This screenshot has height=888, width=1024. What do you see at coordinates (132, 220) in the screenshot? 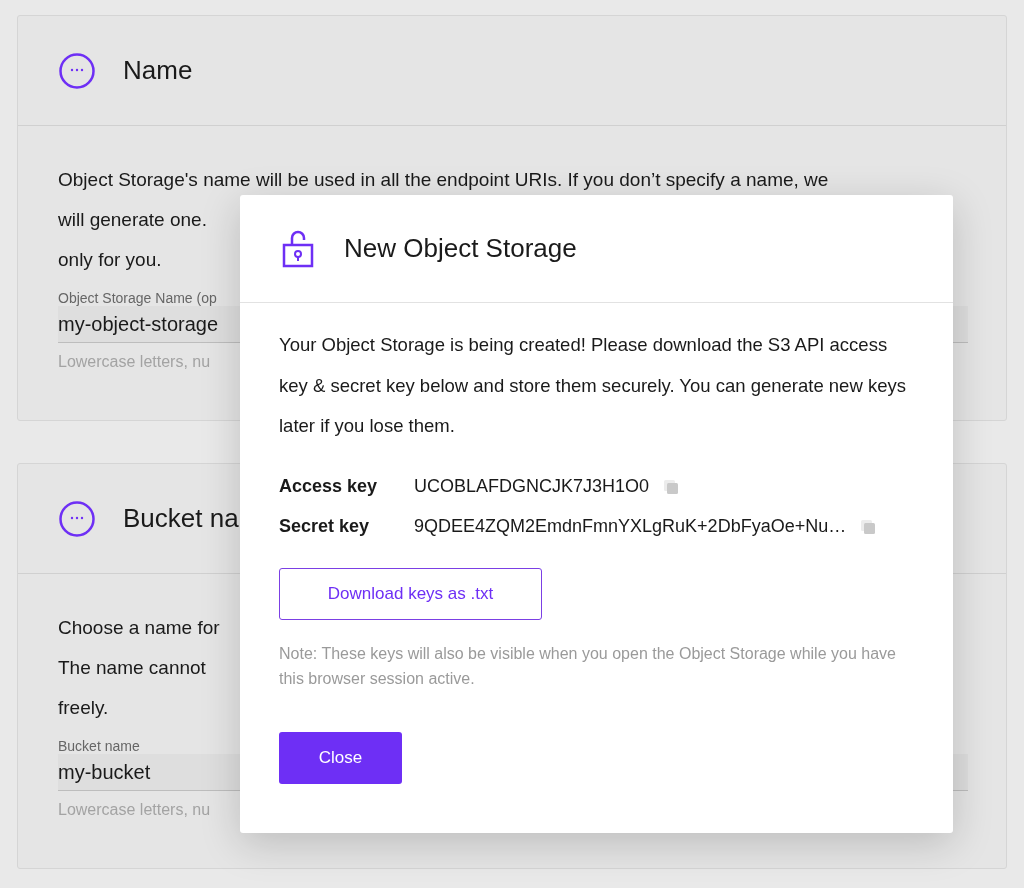
I see `description-line: will generate one.` at bounding box center [132, 220].